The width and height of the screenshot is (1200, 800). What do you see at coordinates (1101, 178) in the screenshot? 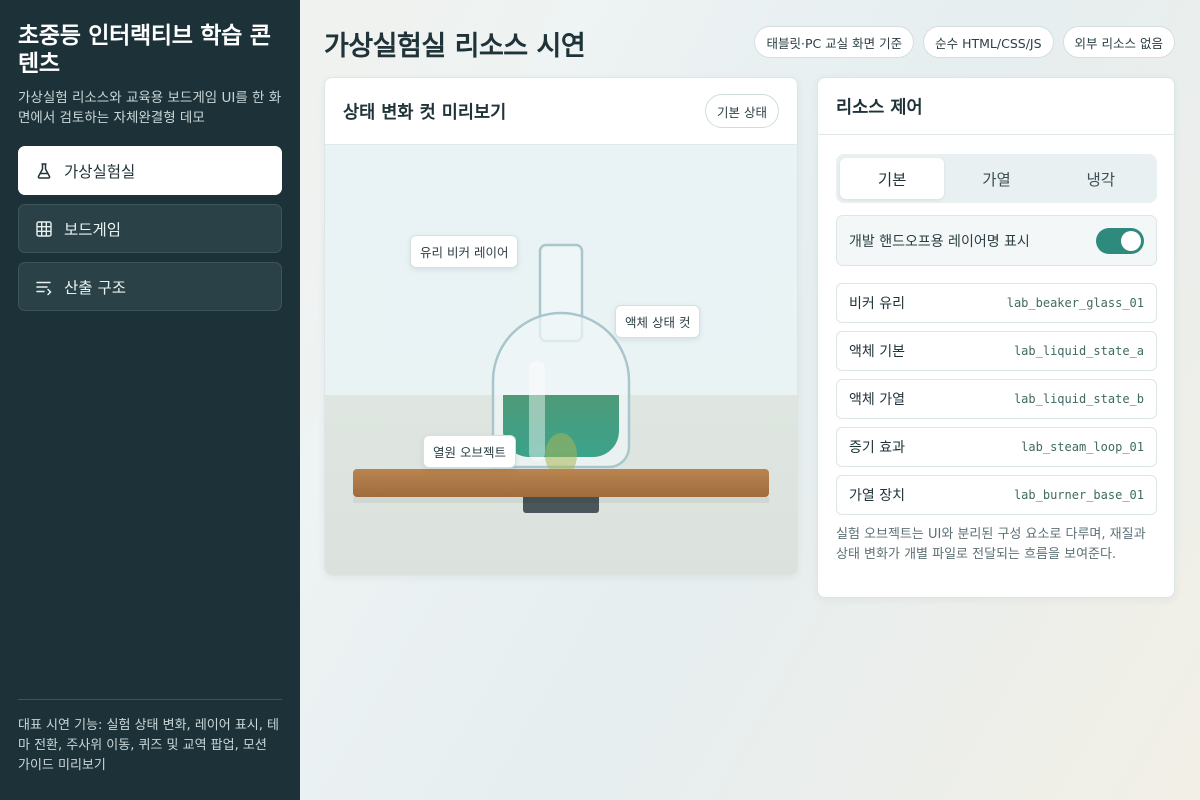
I see `tab-cool: 냉각` at bounding box center [1101, 178].